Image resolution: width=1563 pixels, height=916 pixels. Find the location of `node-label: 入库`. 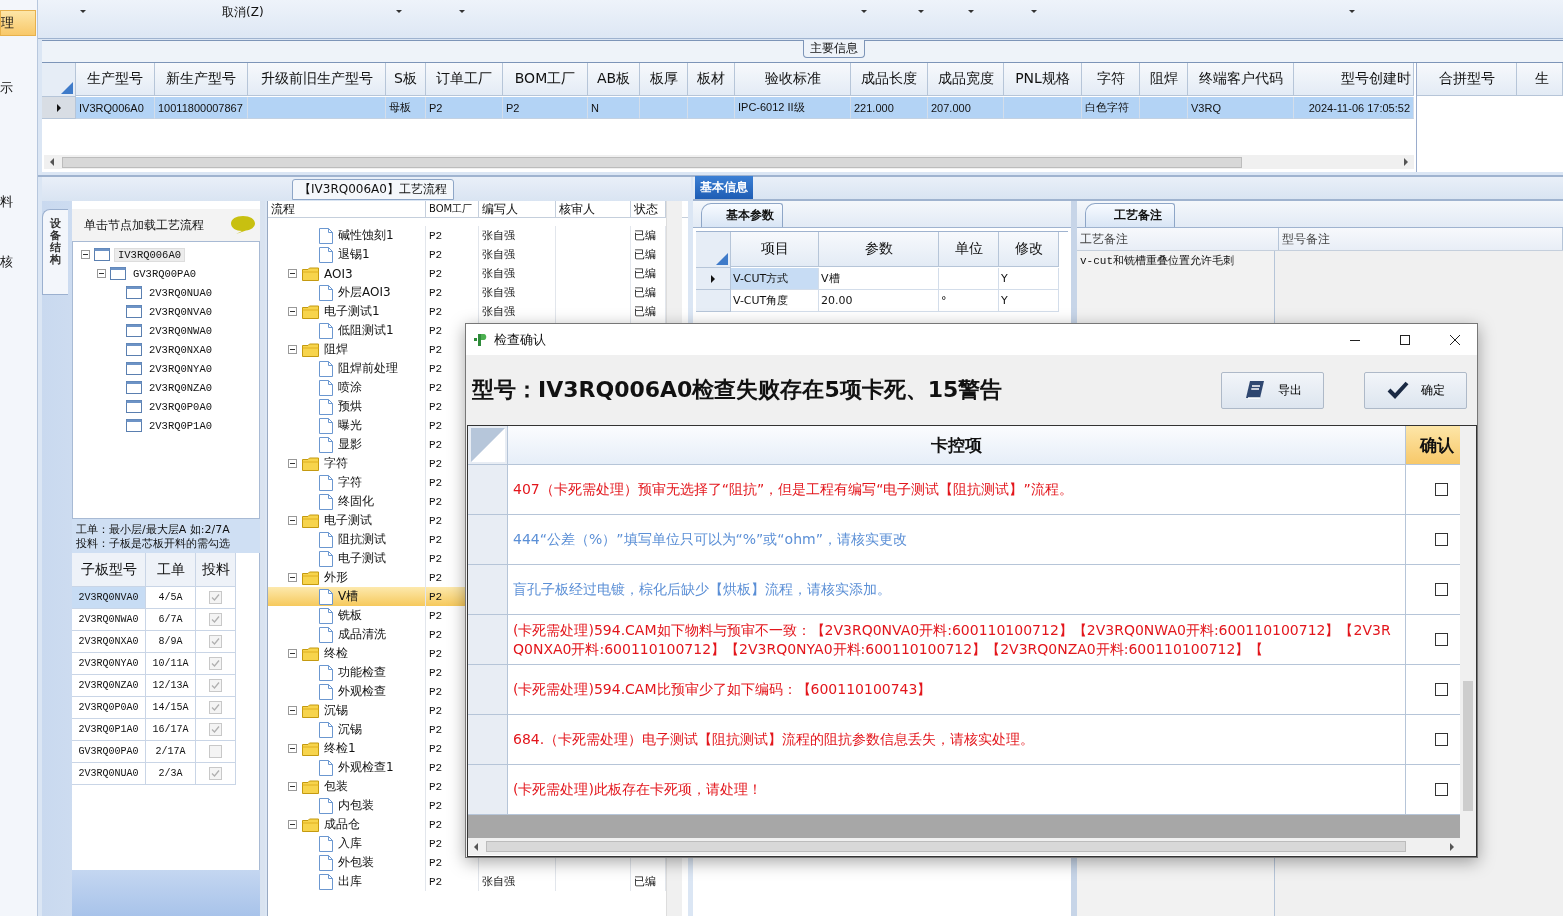

node-label: 入库 is located at coordinates (350, 843).